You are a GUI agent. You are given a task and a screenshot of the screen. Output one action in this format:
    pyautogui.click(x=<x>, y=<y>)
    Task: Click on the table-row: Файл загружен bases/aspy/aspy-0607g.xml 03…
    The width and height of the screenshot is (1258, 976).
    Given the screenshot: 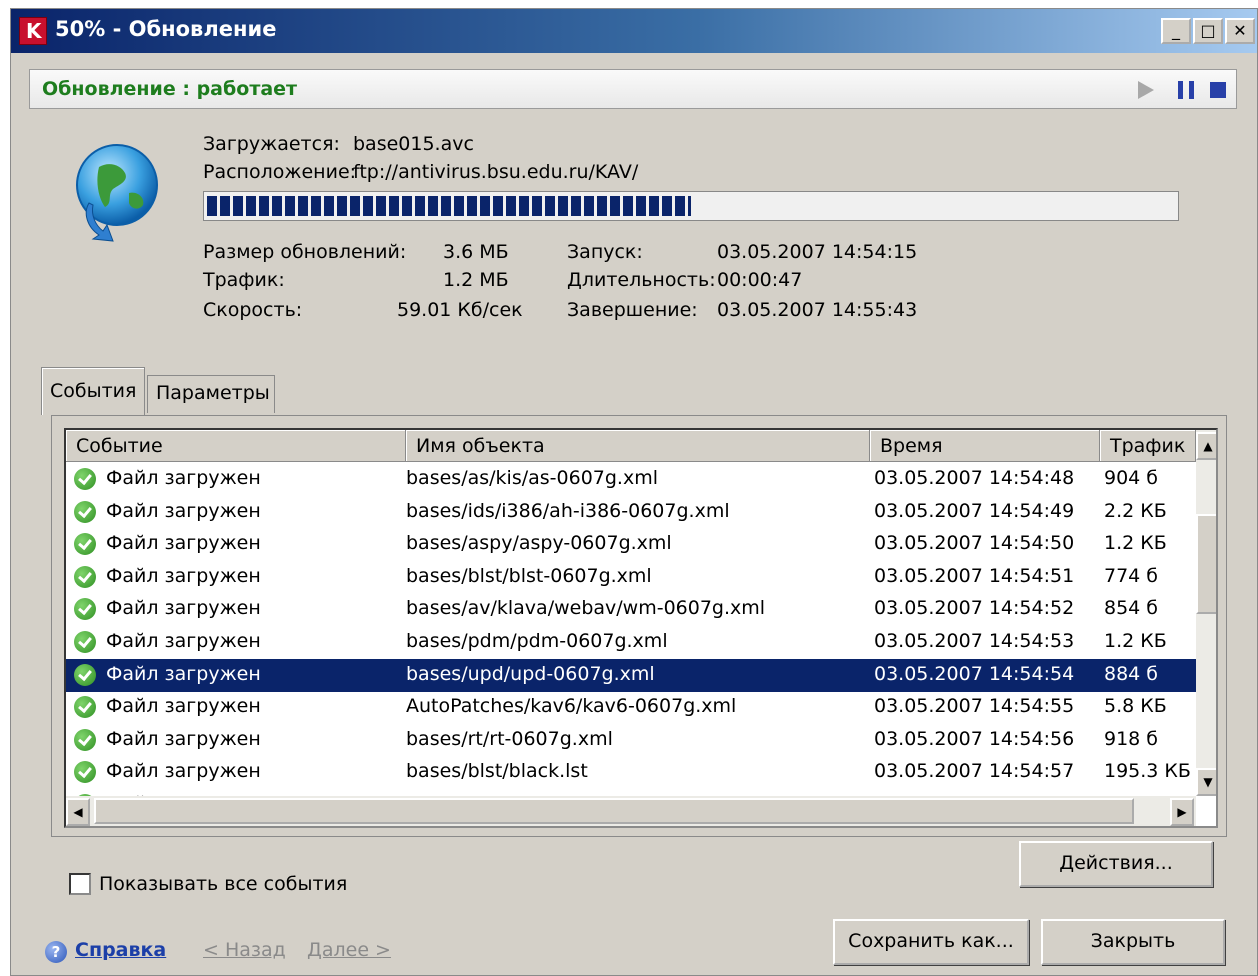 What is the action you would take?
    pyautogui.click(x=631, y=544)
    